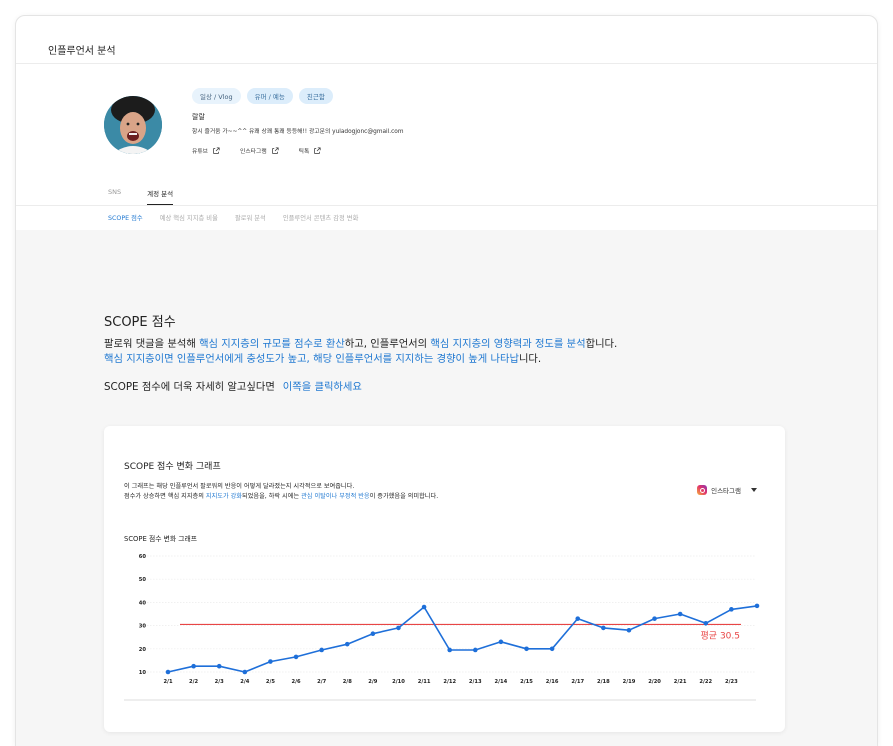  What do you see at coordinates (322, 682) in the screenshot?
I see `x-tick-label: 2/7` at bounding box center [322, 682].